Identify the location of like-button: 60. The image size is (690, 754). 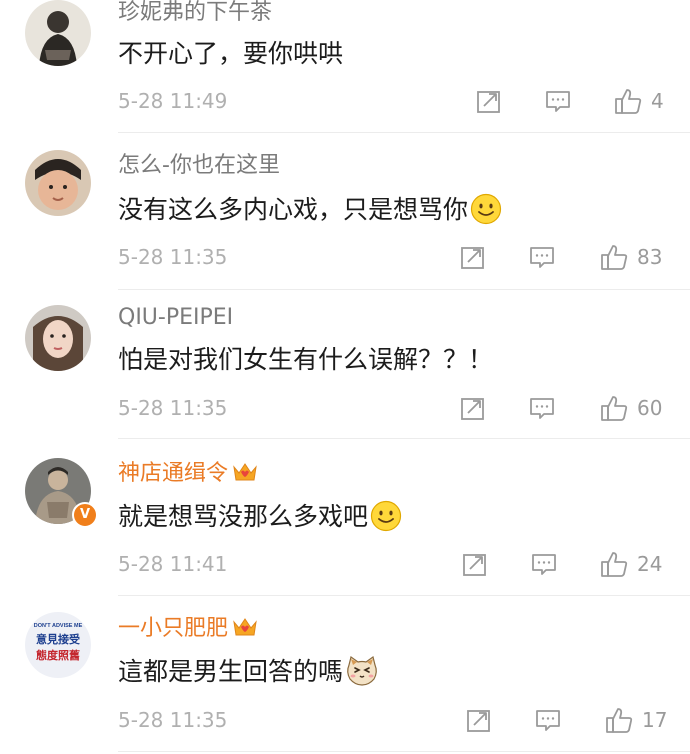
(630, 408).